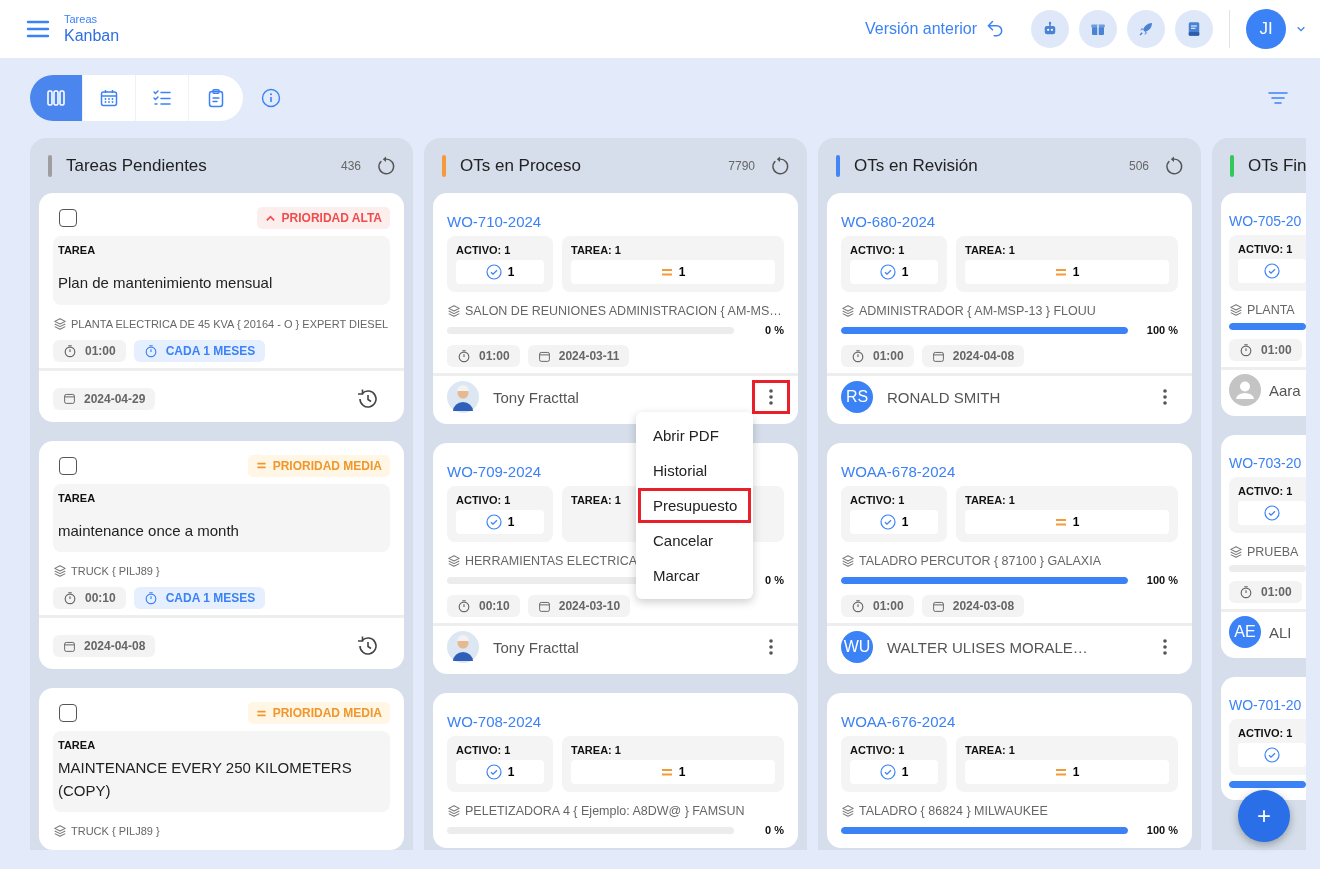 The width and height of the screenshot is (1320, 869). I want to click on work-order-link: WO-701-20, so click(1265, 705).